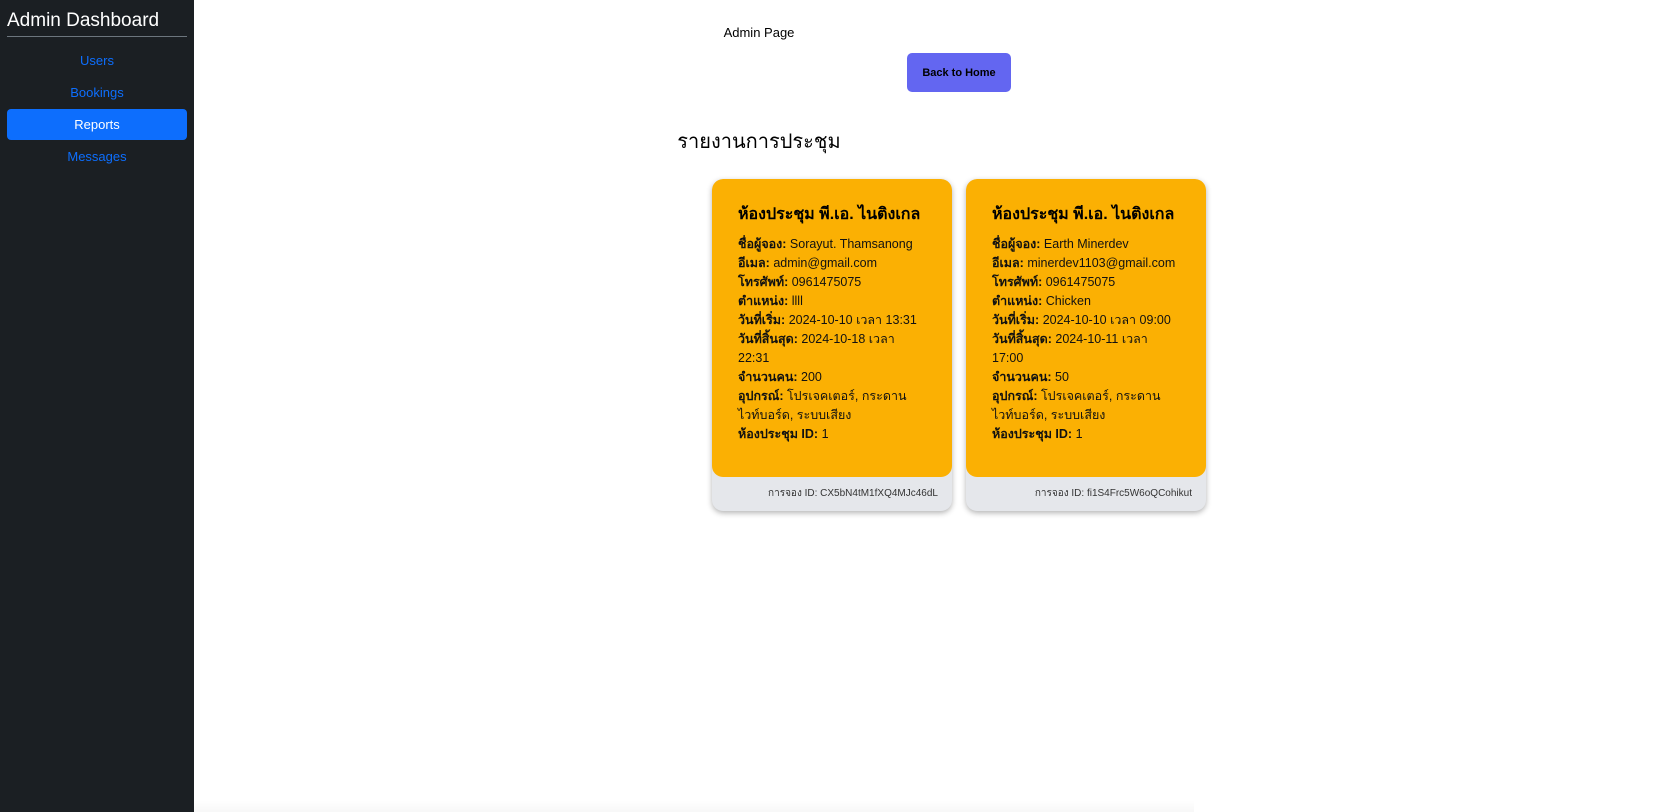 The width and height of the screenshot is (1677, 812). I want to click on people-value: 50, so click(1062, 377).